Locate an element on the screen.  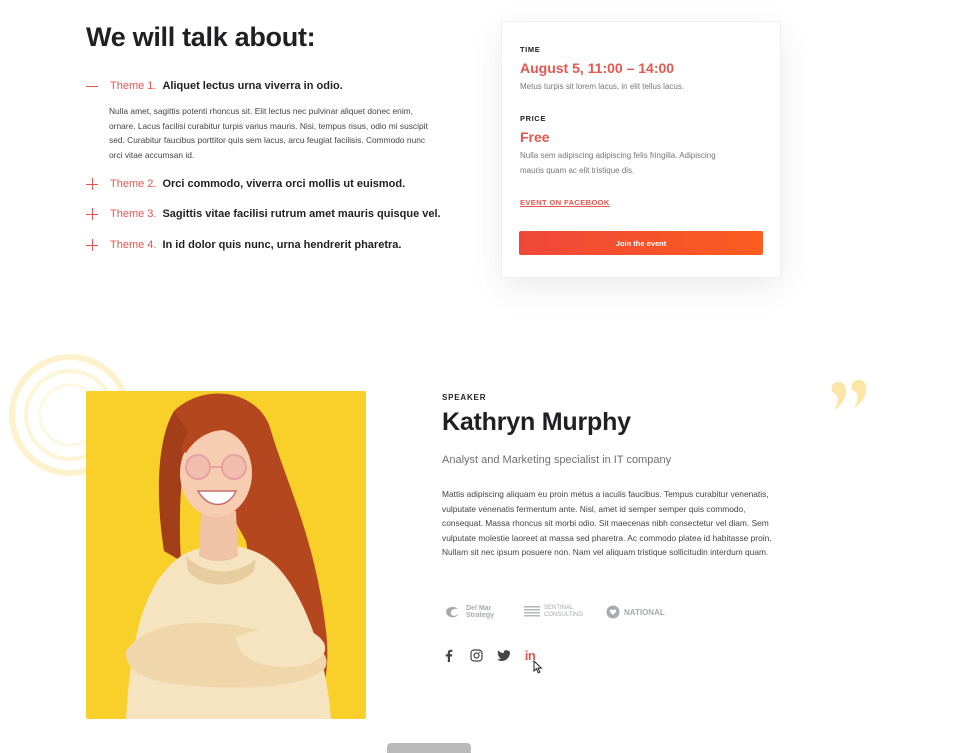
section-title: We will talk about: is located at coordinates (201, 37).